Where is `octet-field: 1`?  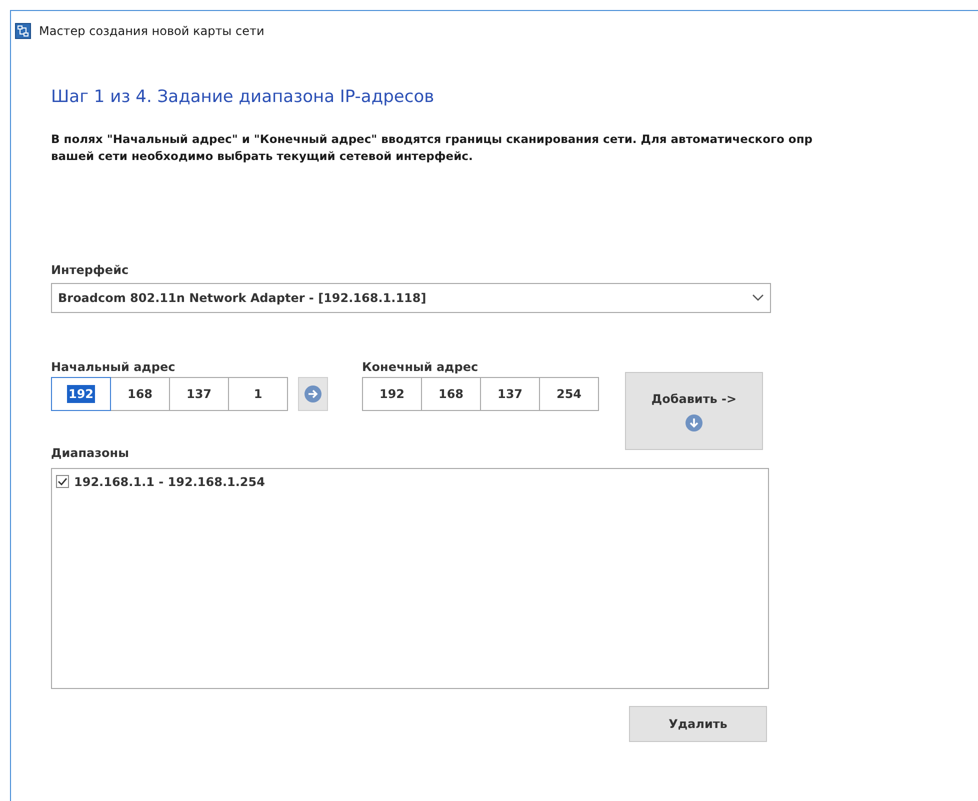
octet-field: 1 is located at coordinates (258, 393).